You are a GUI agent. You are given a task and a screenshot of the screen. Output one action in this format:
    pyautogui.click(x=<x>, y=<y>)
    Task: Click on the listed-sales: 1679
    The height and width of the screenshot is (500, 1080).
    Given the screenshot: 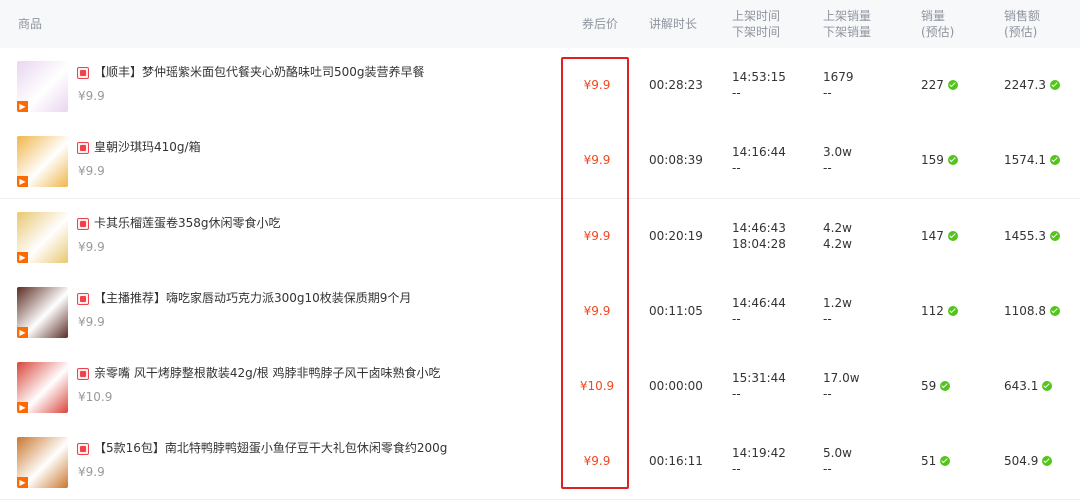 What is the action you would take?
    pyautogui.click(x=838, y=77)
    